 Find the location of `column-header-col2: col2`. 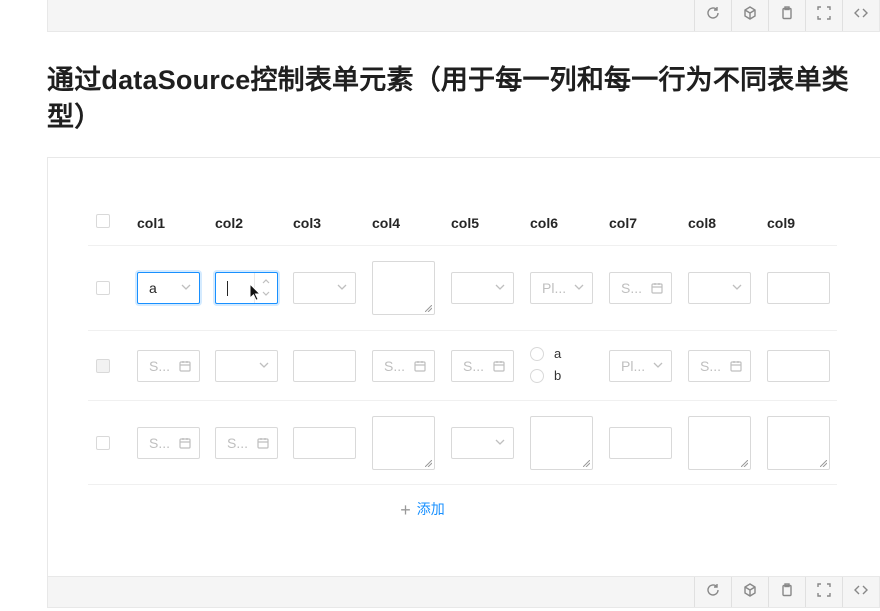

column-header-col2: col2 is located at coordinates (229, 223).